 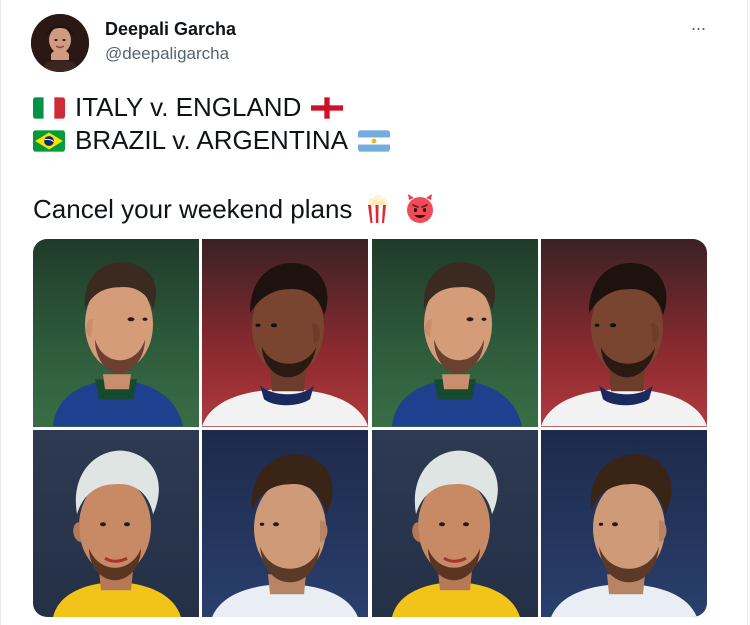 I want to click on tweet-line-brazil-argentina: BRAZIL v. ARGENTINA, so click(x=212, y=140).